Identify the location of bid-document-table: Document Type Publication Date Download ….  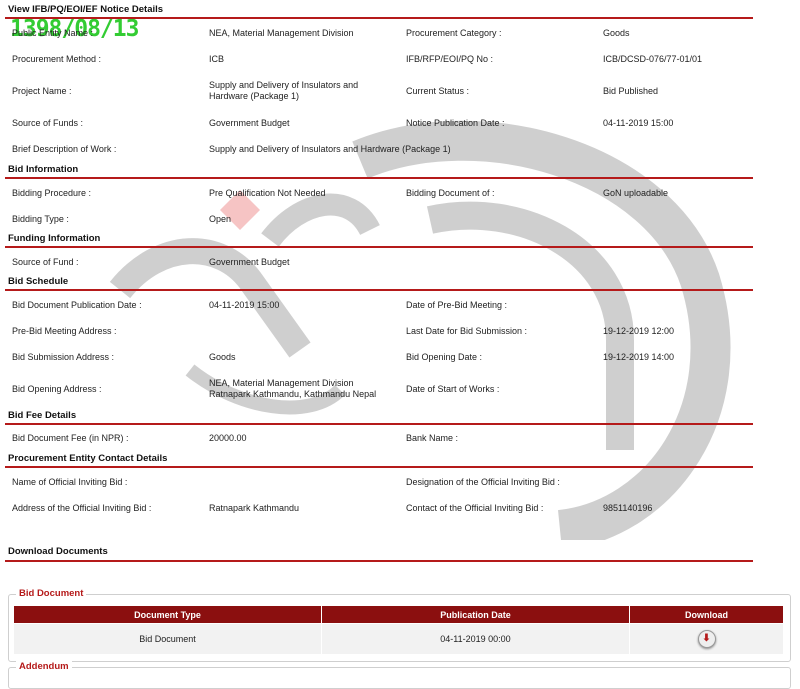
(398, 630).